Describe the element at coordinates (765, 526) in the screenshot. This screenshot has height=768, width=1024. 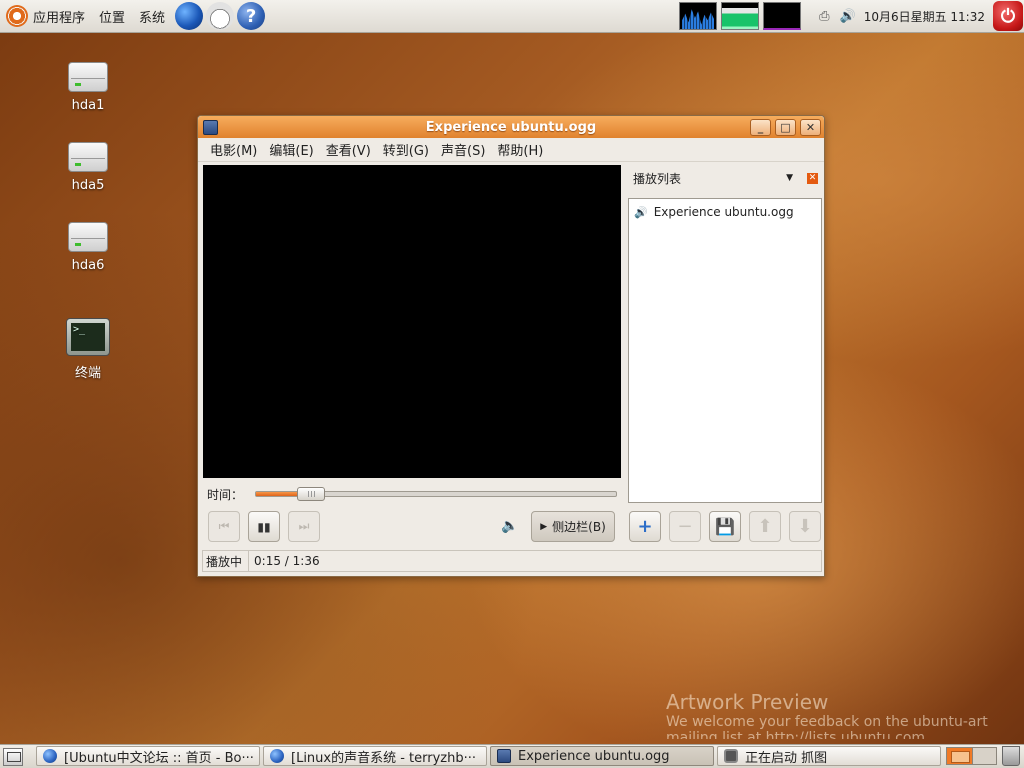
I see `playlist-move-up-button: ⬆` at that location.